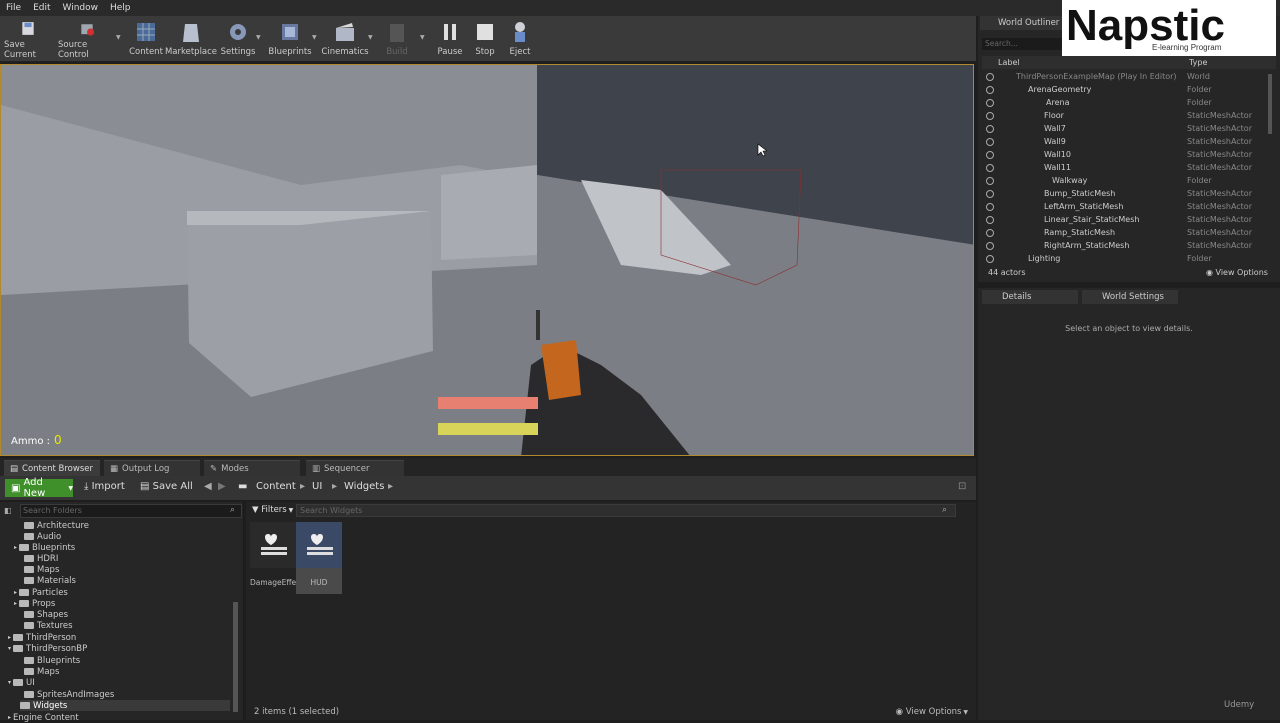 Image resolution: width=1280 pixels, height=723 pixels. I want to click on outliner-row: RightArm_StaticMesh StaticMeshActor, so click(1127, 247).